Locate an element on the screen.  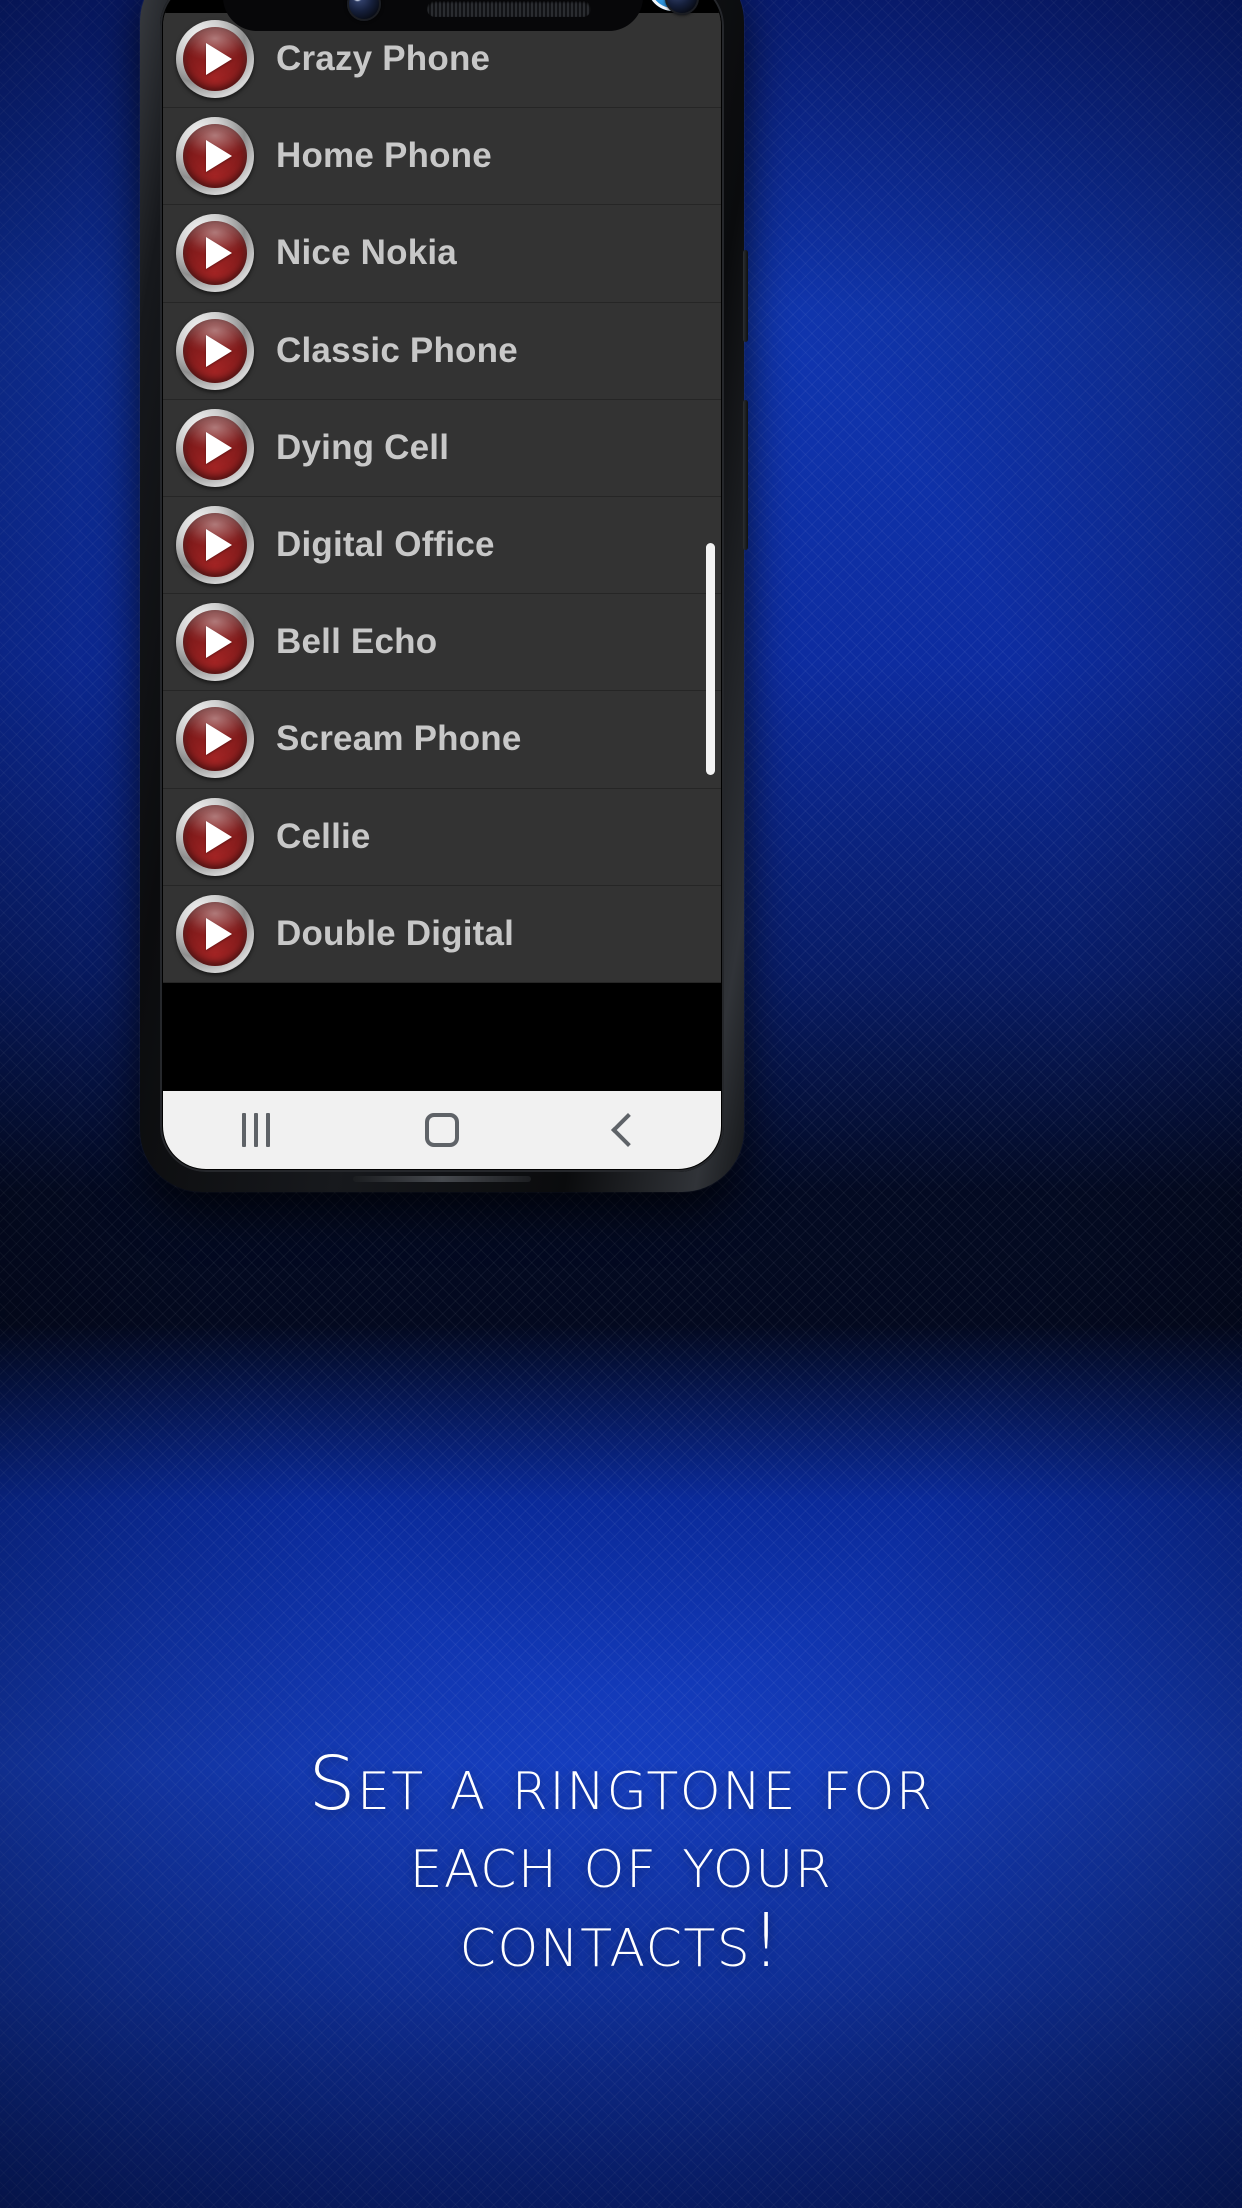
back-button is located at coordinates (628, 1130).